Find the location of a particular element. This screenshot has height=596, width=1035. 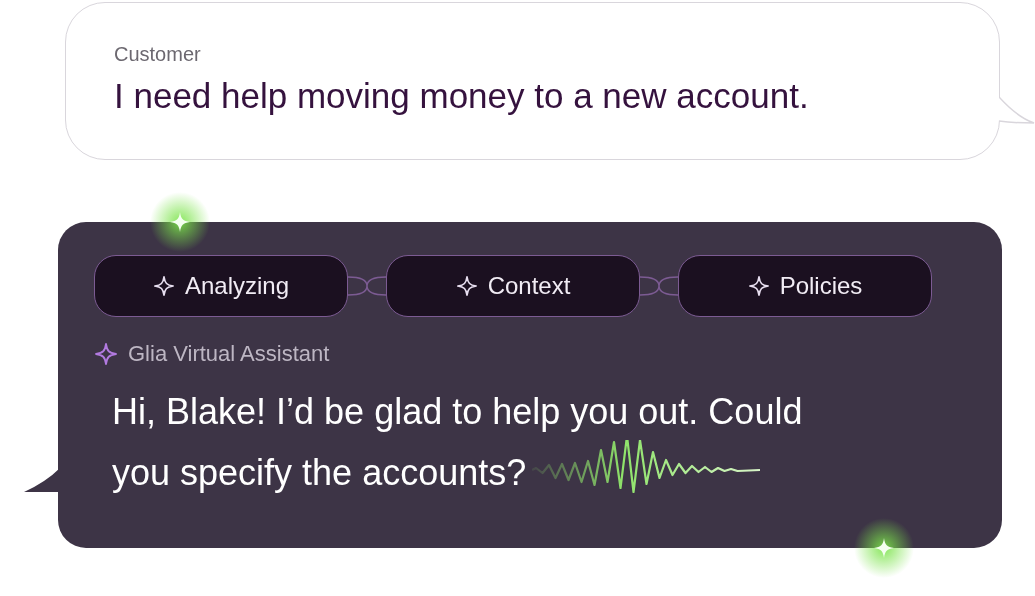

message-text: I need help moving money to a new account. is located at coordinates (462, 96).